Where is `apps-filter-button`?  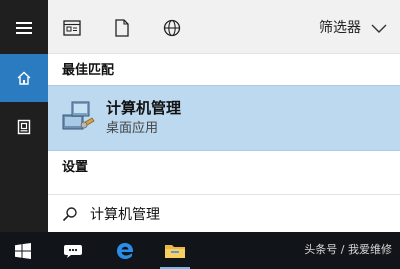
apps-filter-button is located at coordinates (72, 28).